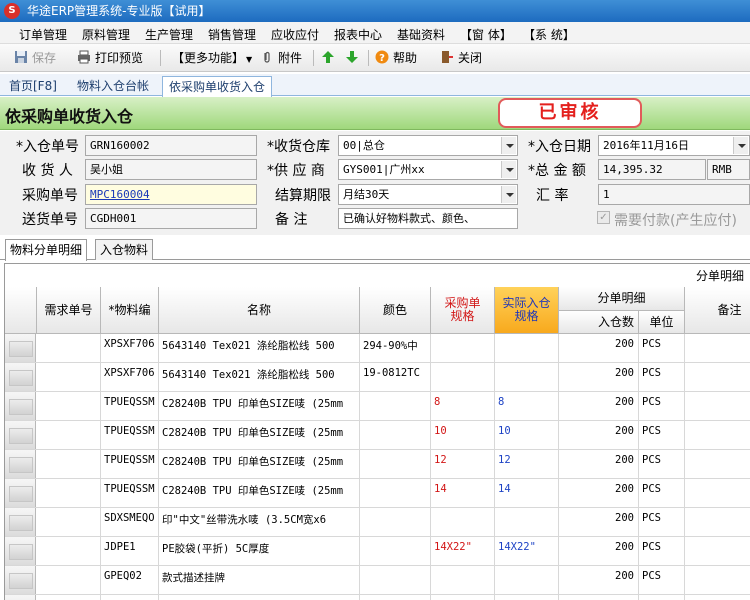  I want to click on move-down-button, so click(354, 58).